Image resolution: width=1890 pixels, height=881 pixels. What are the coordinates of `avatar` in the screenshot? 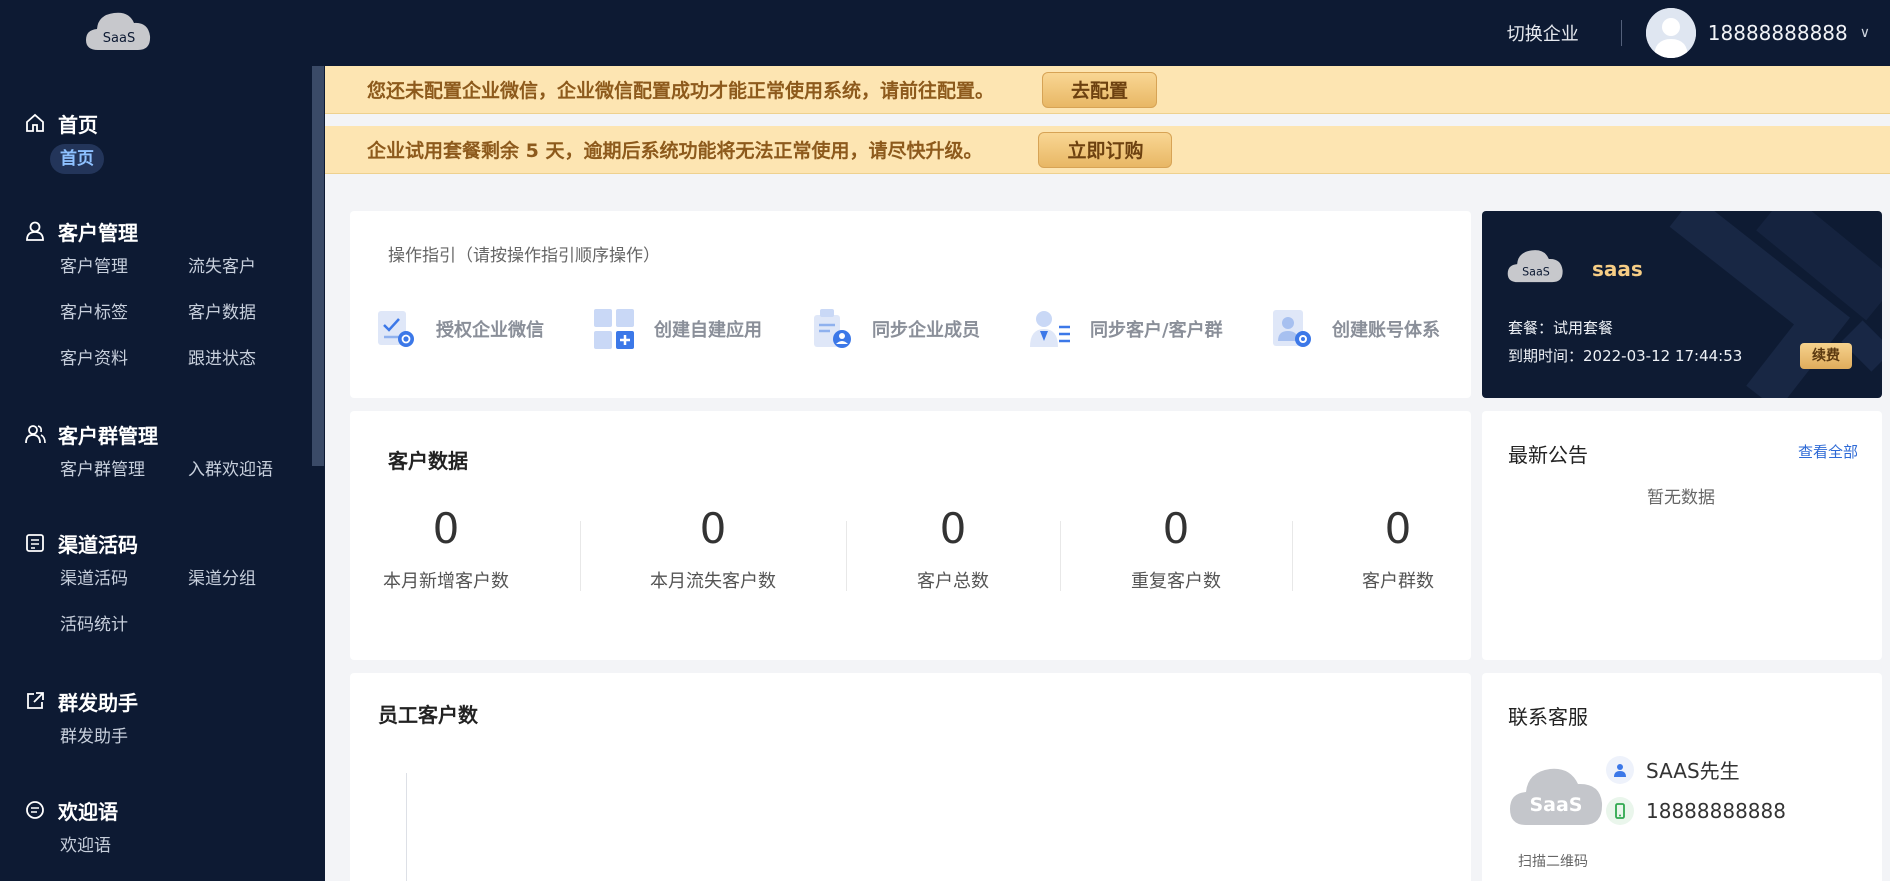 It's located at (1670, 33).